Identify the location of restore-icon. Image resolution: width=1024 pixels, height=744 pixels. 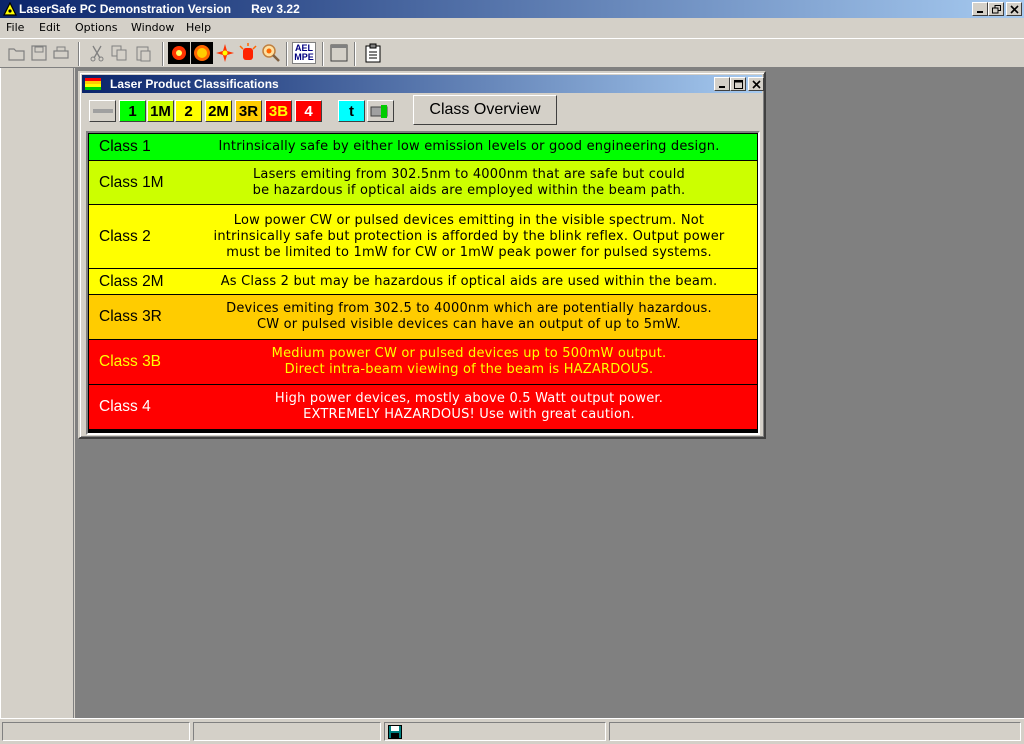
(996, 8).